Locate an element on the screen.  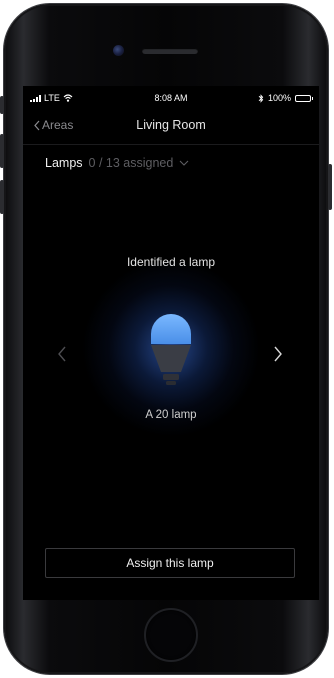
lamps-dropdown: Lamps 0 / 13 assigned is located at coordinates (117, 163).